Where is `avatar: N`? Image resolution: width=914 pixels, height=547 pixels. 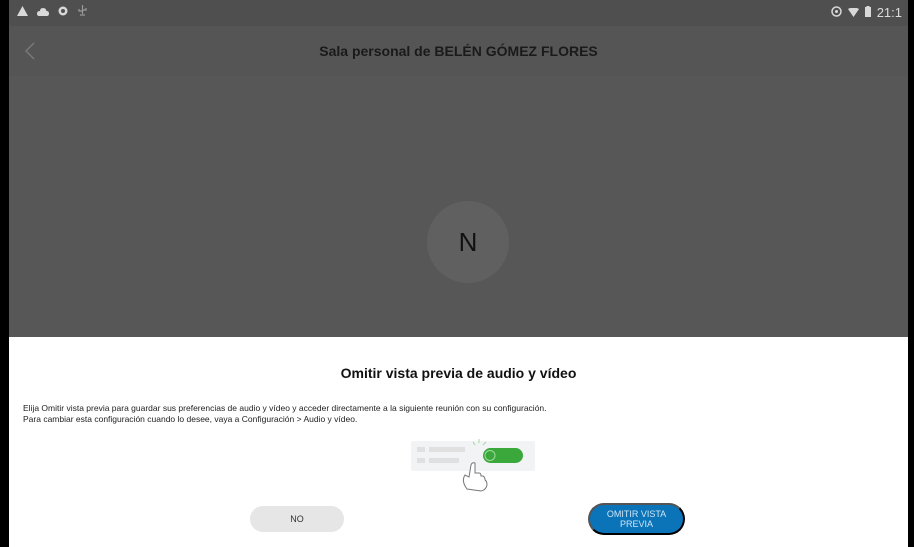 avatar: N is located at coordinates (468, 242).